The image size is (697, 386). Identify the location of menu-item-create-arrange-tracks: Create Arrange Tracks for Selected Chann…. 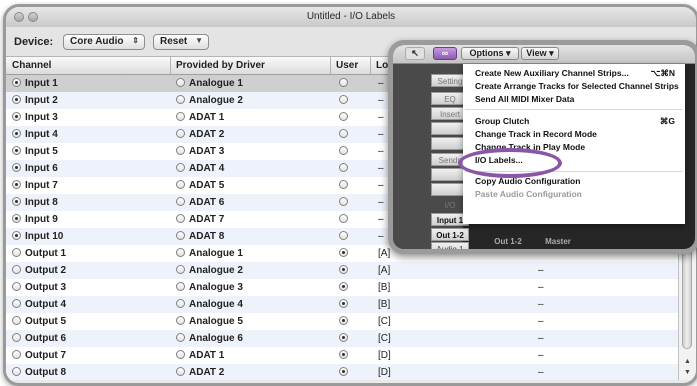
(577, 86).